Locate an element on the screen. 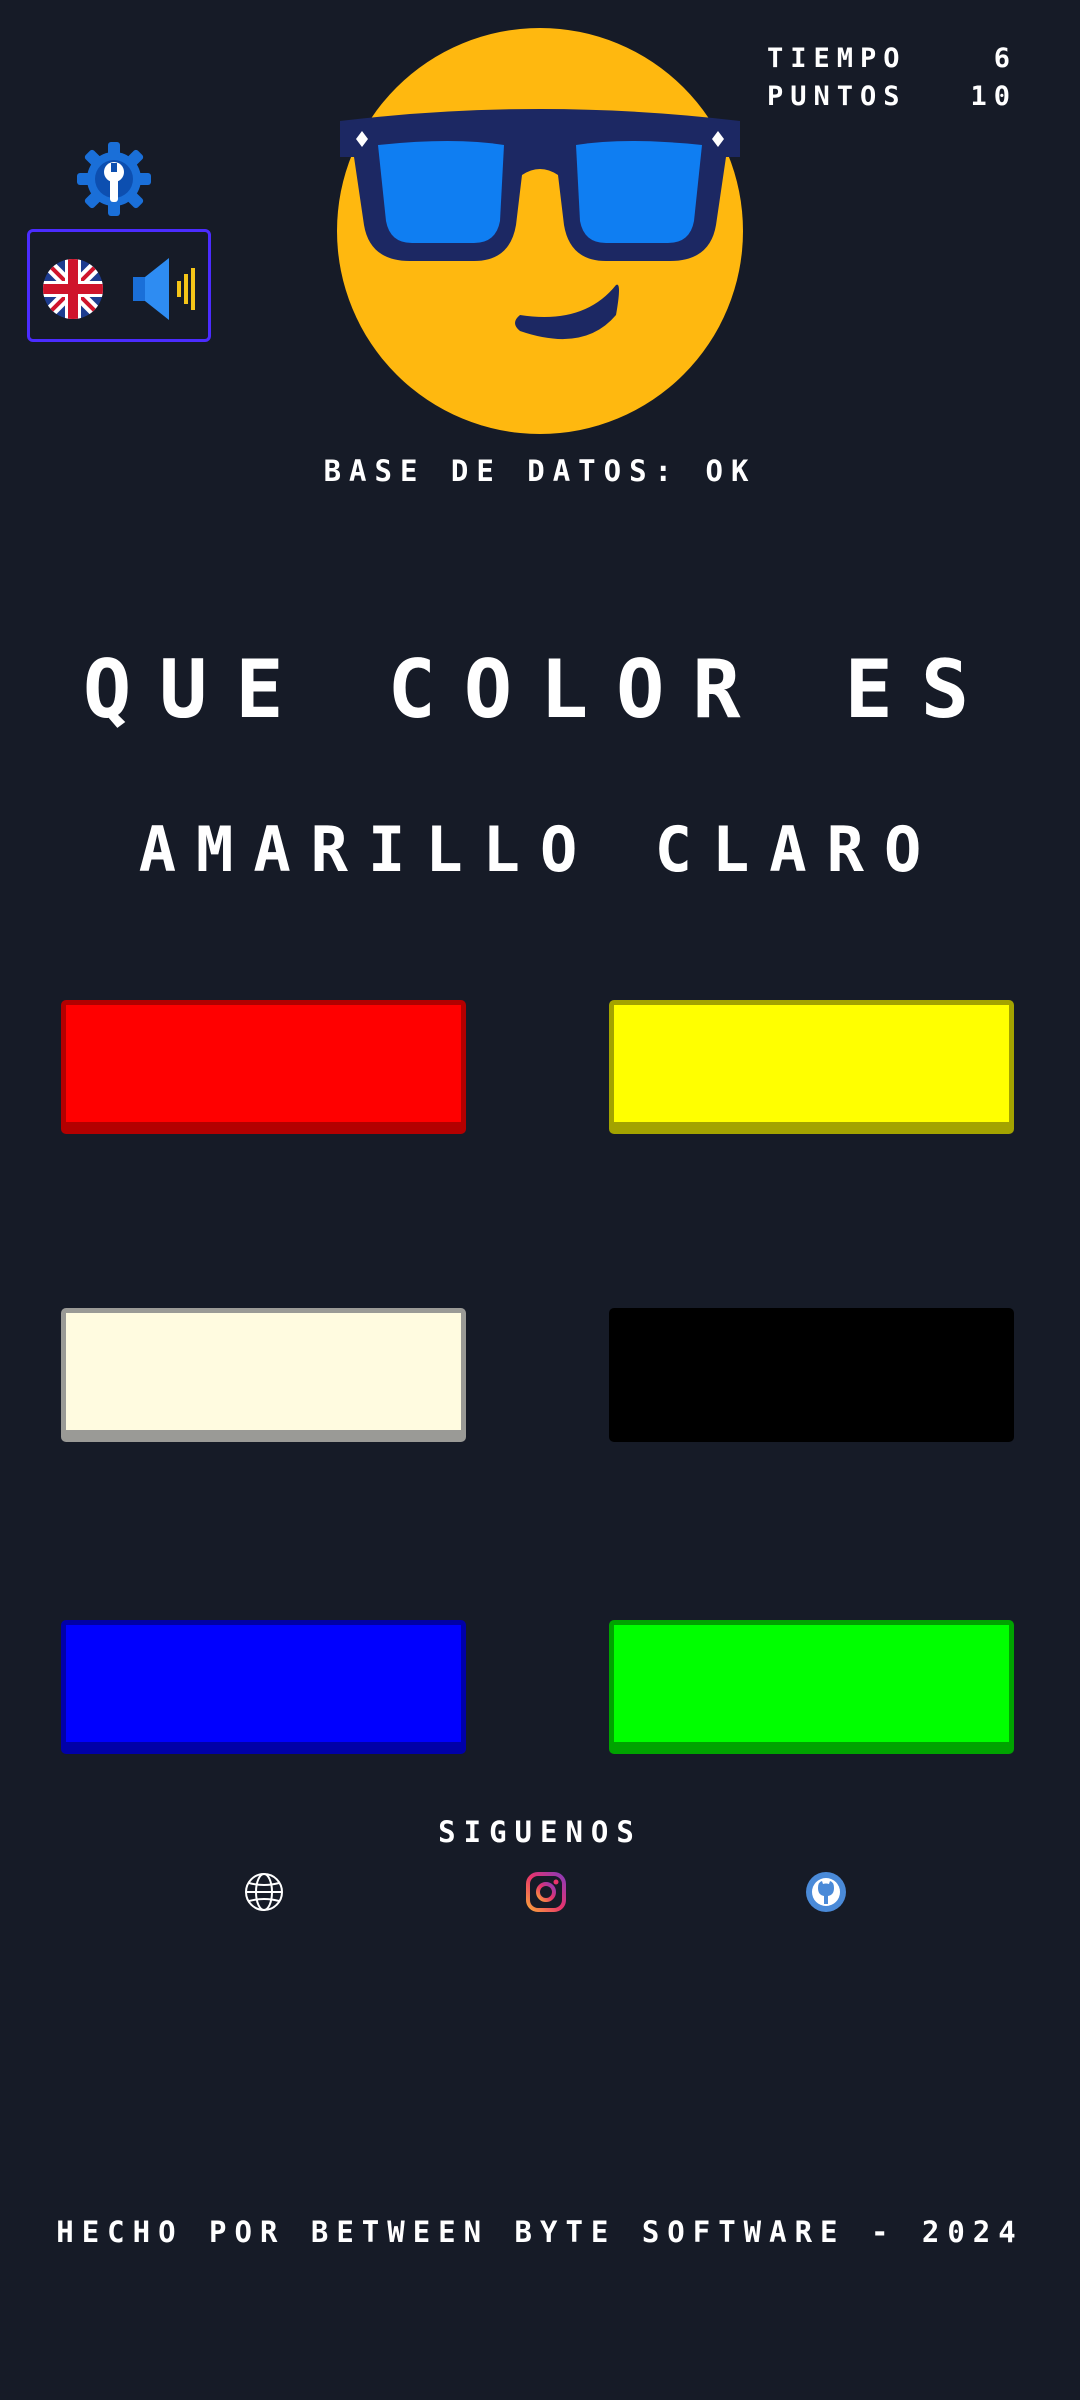  points-row: PUNTOS 10 is located at coordinates (892, 97).